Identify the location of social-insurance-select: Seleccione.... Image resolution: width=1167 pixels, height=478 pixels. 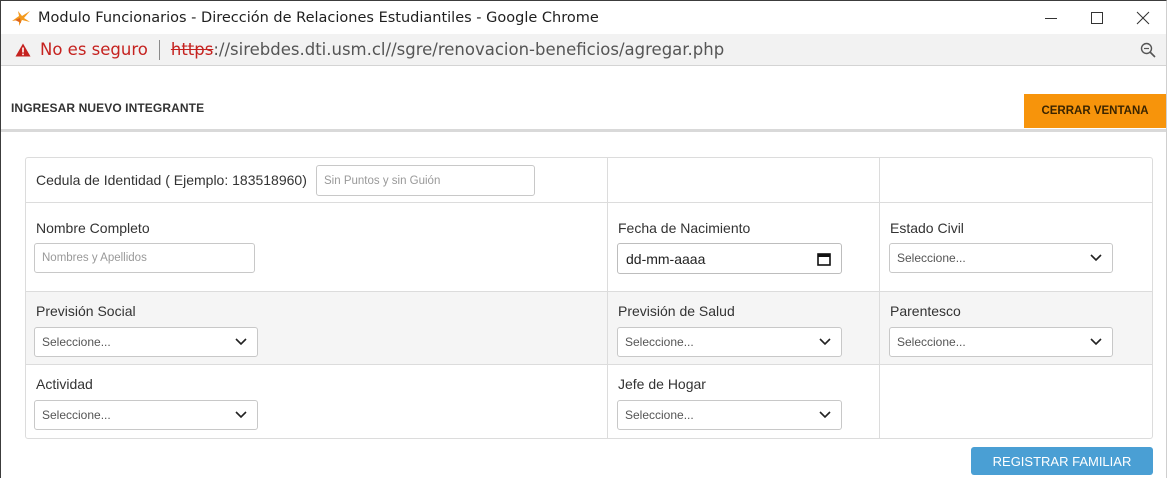
(146, 342).